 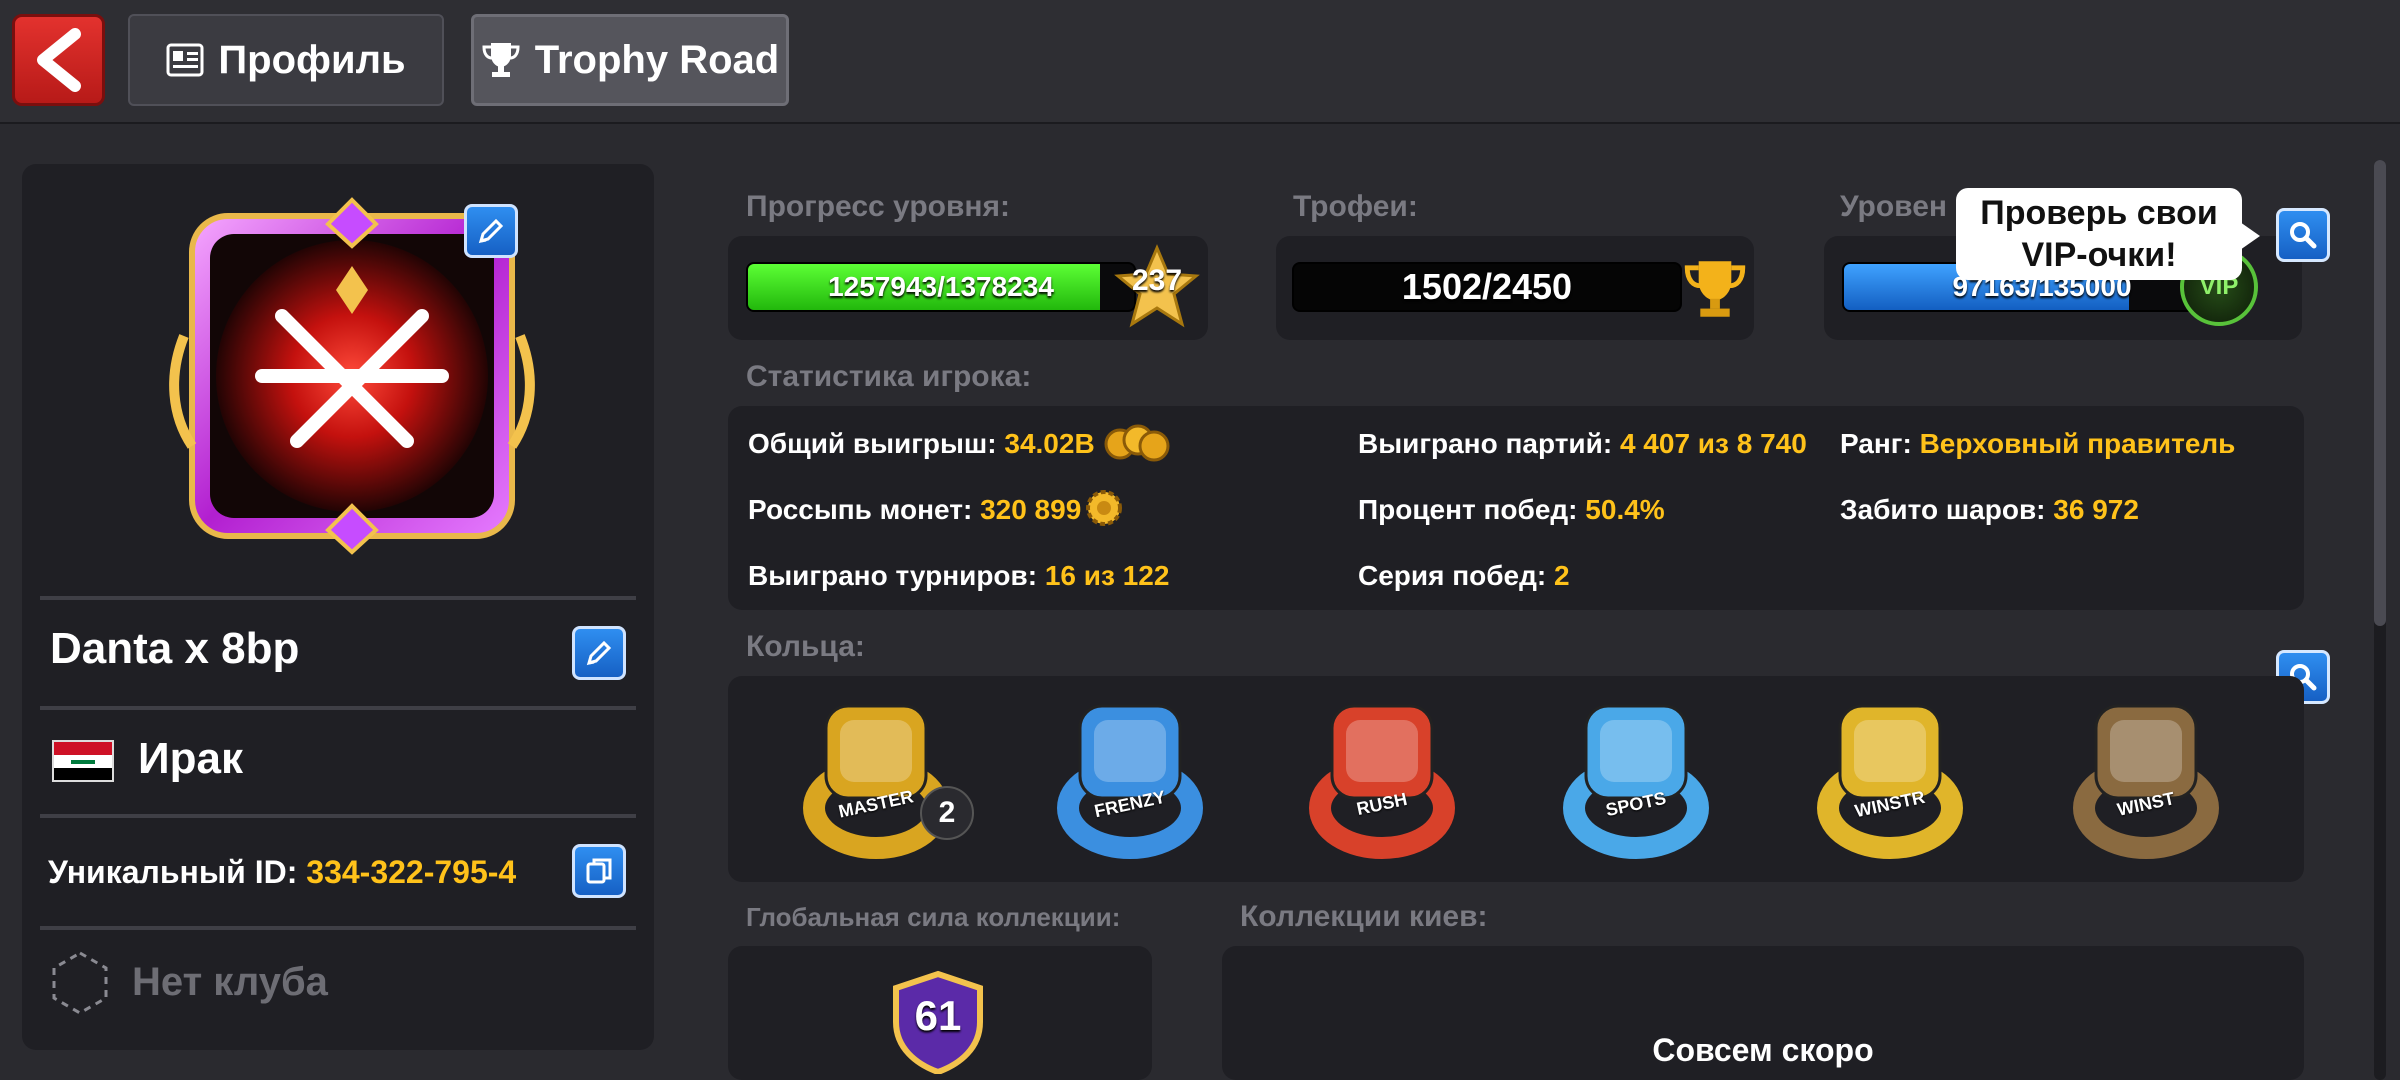 I want to click on stat-balls-label: Забито шаров:, so click(x=1943, y=509).